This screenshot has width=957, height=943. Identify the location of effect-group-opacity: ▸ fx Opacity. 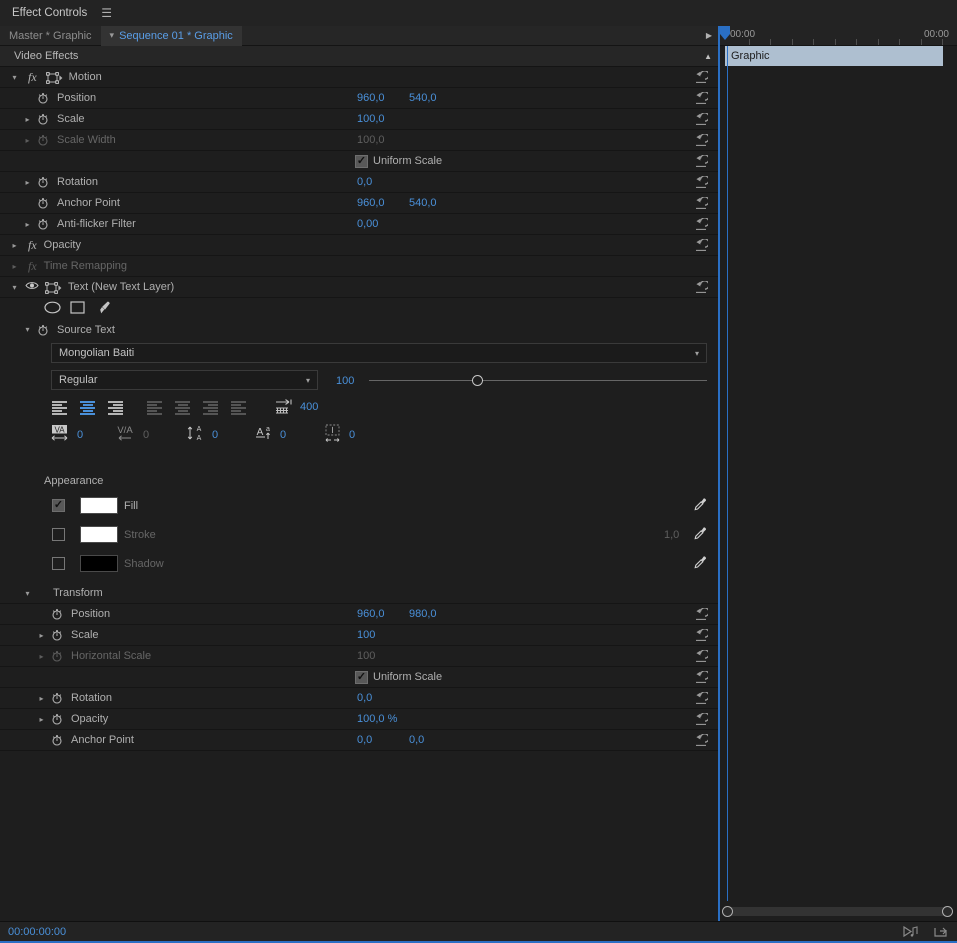
(359, 245).